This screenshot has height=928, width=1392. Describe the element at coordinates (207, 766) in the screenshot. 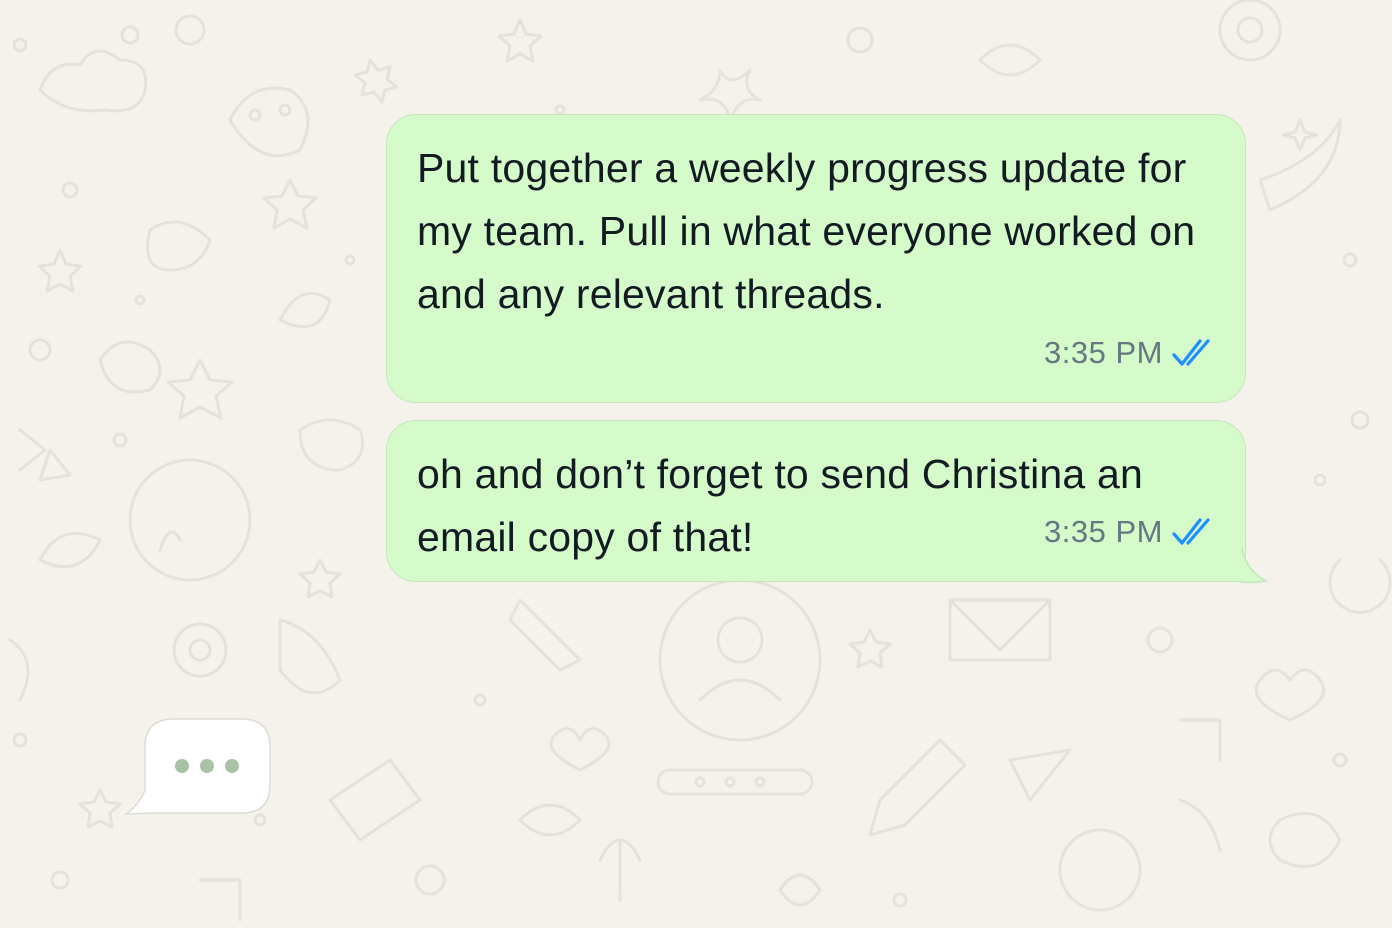

I see `typing-dots-icon` at that location.